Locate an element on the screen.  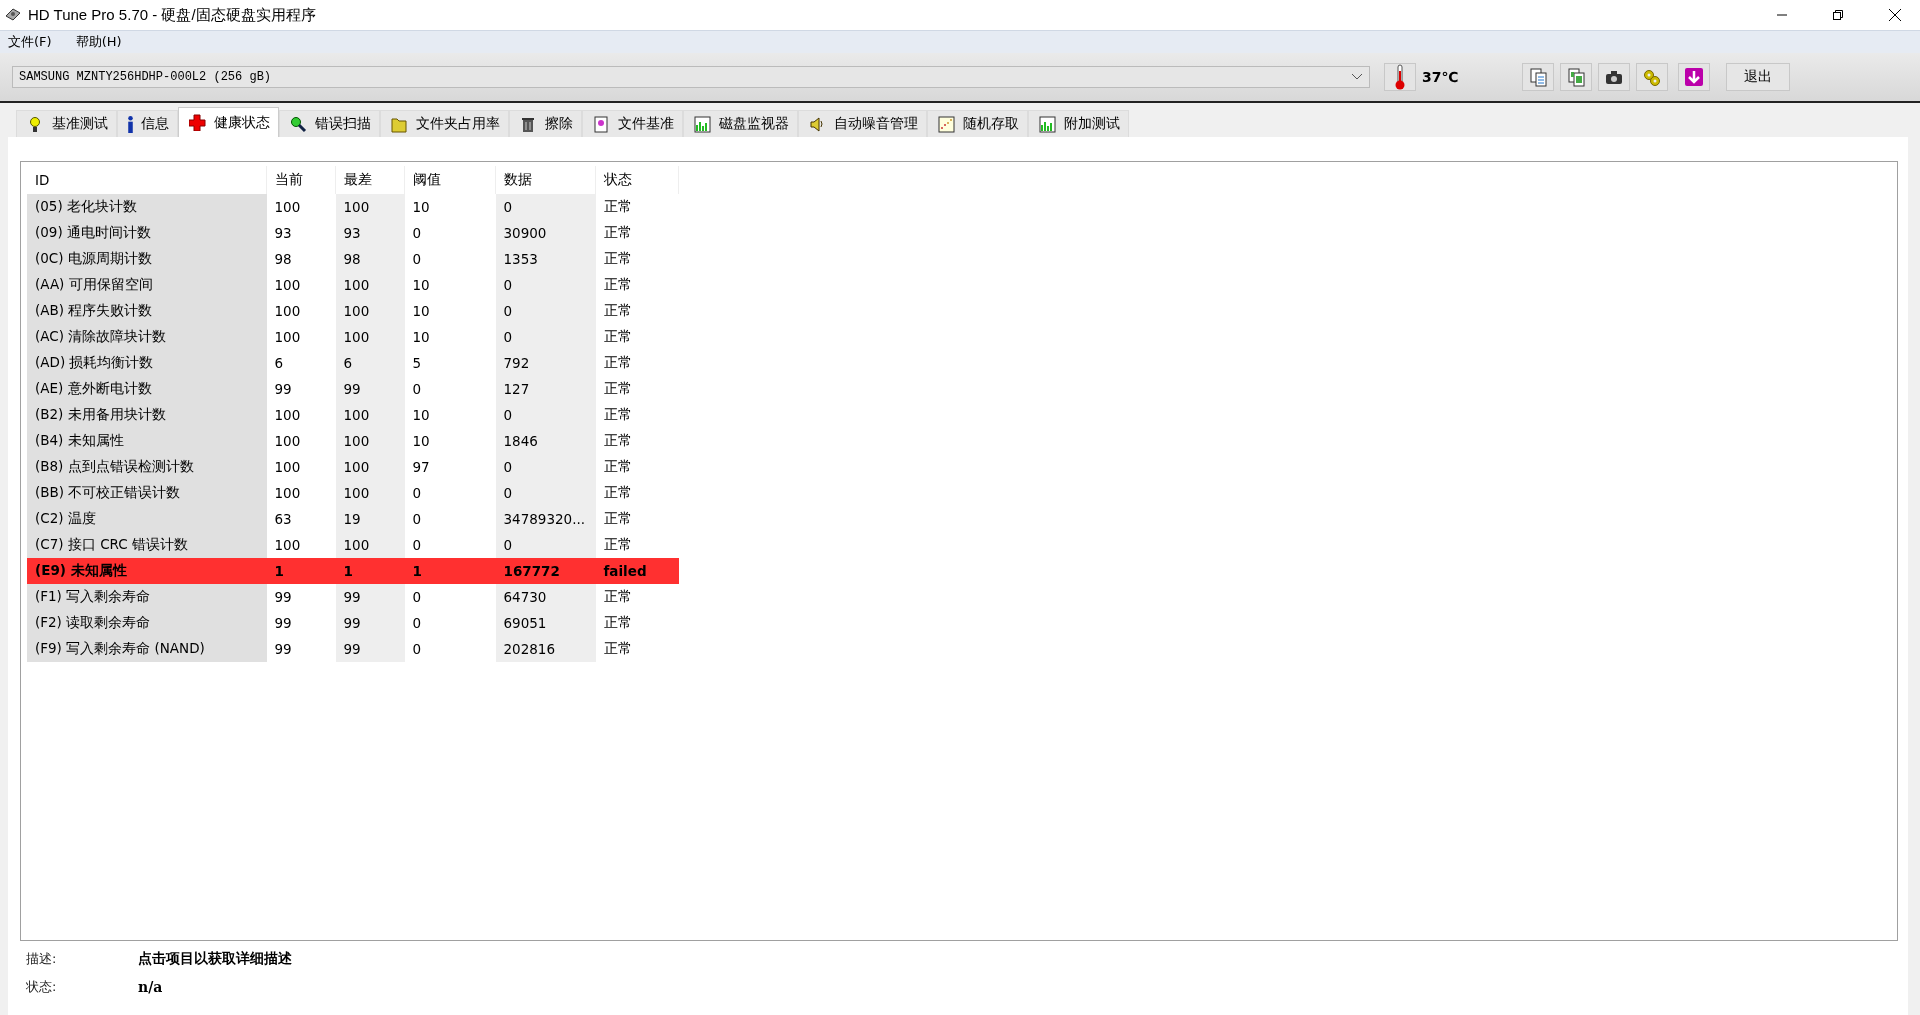
trash-icon is located at coordinates (528, 124).